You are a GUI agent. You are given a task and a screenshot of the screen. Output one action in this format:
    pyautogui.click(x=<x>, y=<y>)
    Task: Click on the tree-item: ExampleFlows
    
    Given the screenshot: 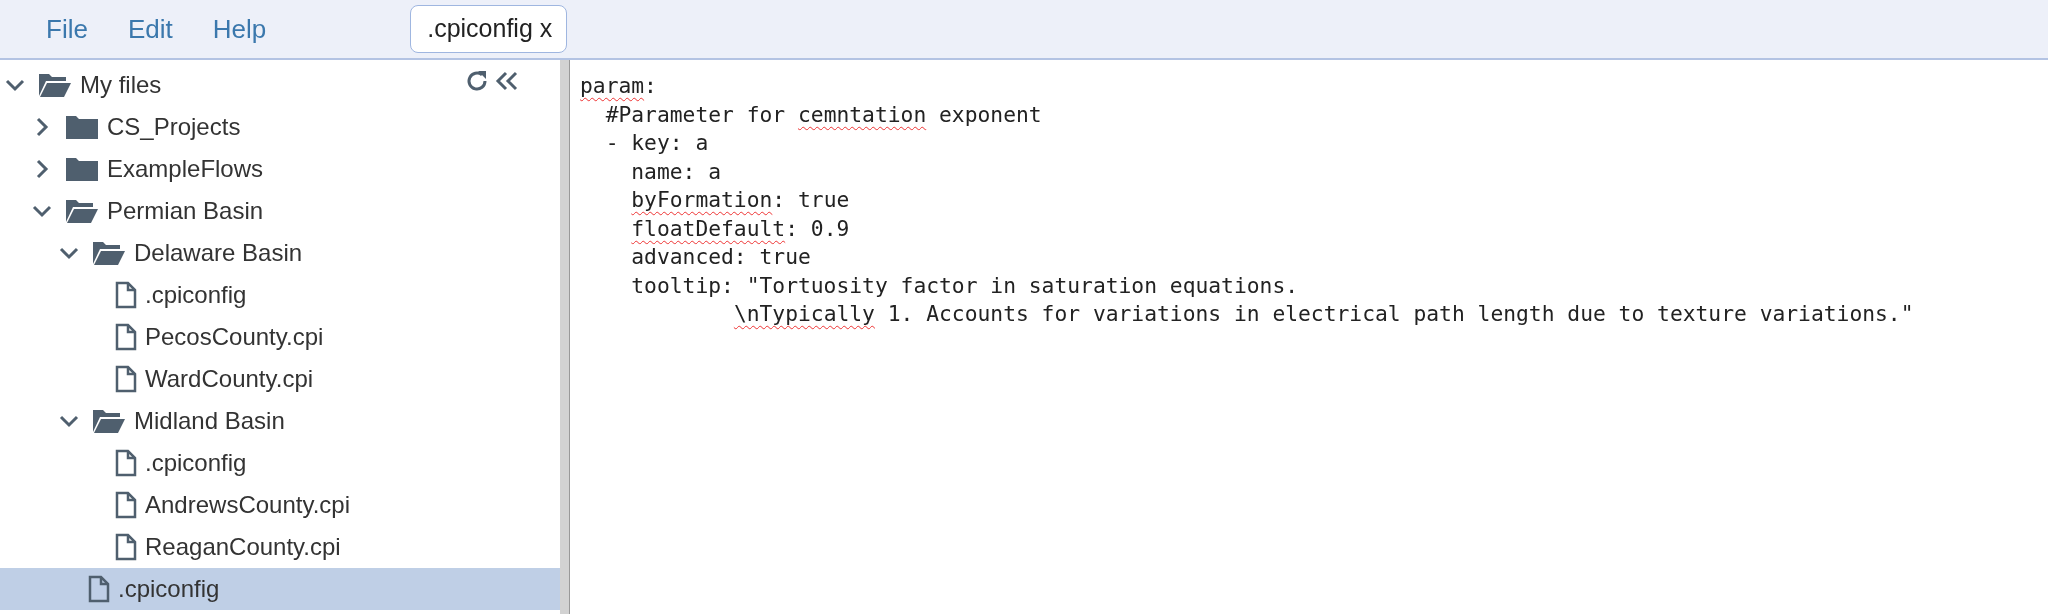 What is the action you would take?
    pyautogui.click(x=280, y=169)
    